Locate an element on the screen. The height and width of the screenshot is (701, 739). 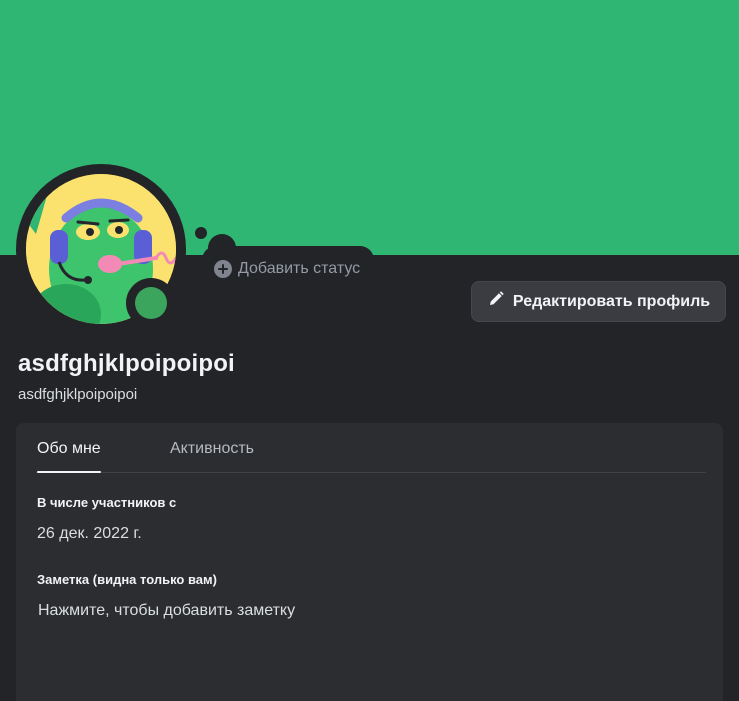
edit-profile-button: Редактировать профиль is located at coordinates (598, 301).